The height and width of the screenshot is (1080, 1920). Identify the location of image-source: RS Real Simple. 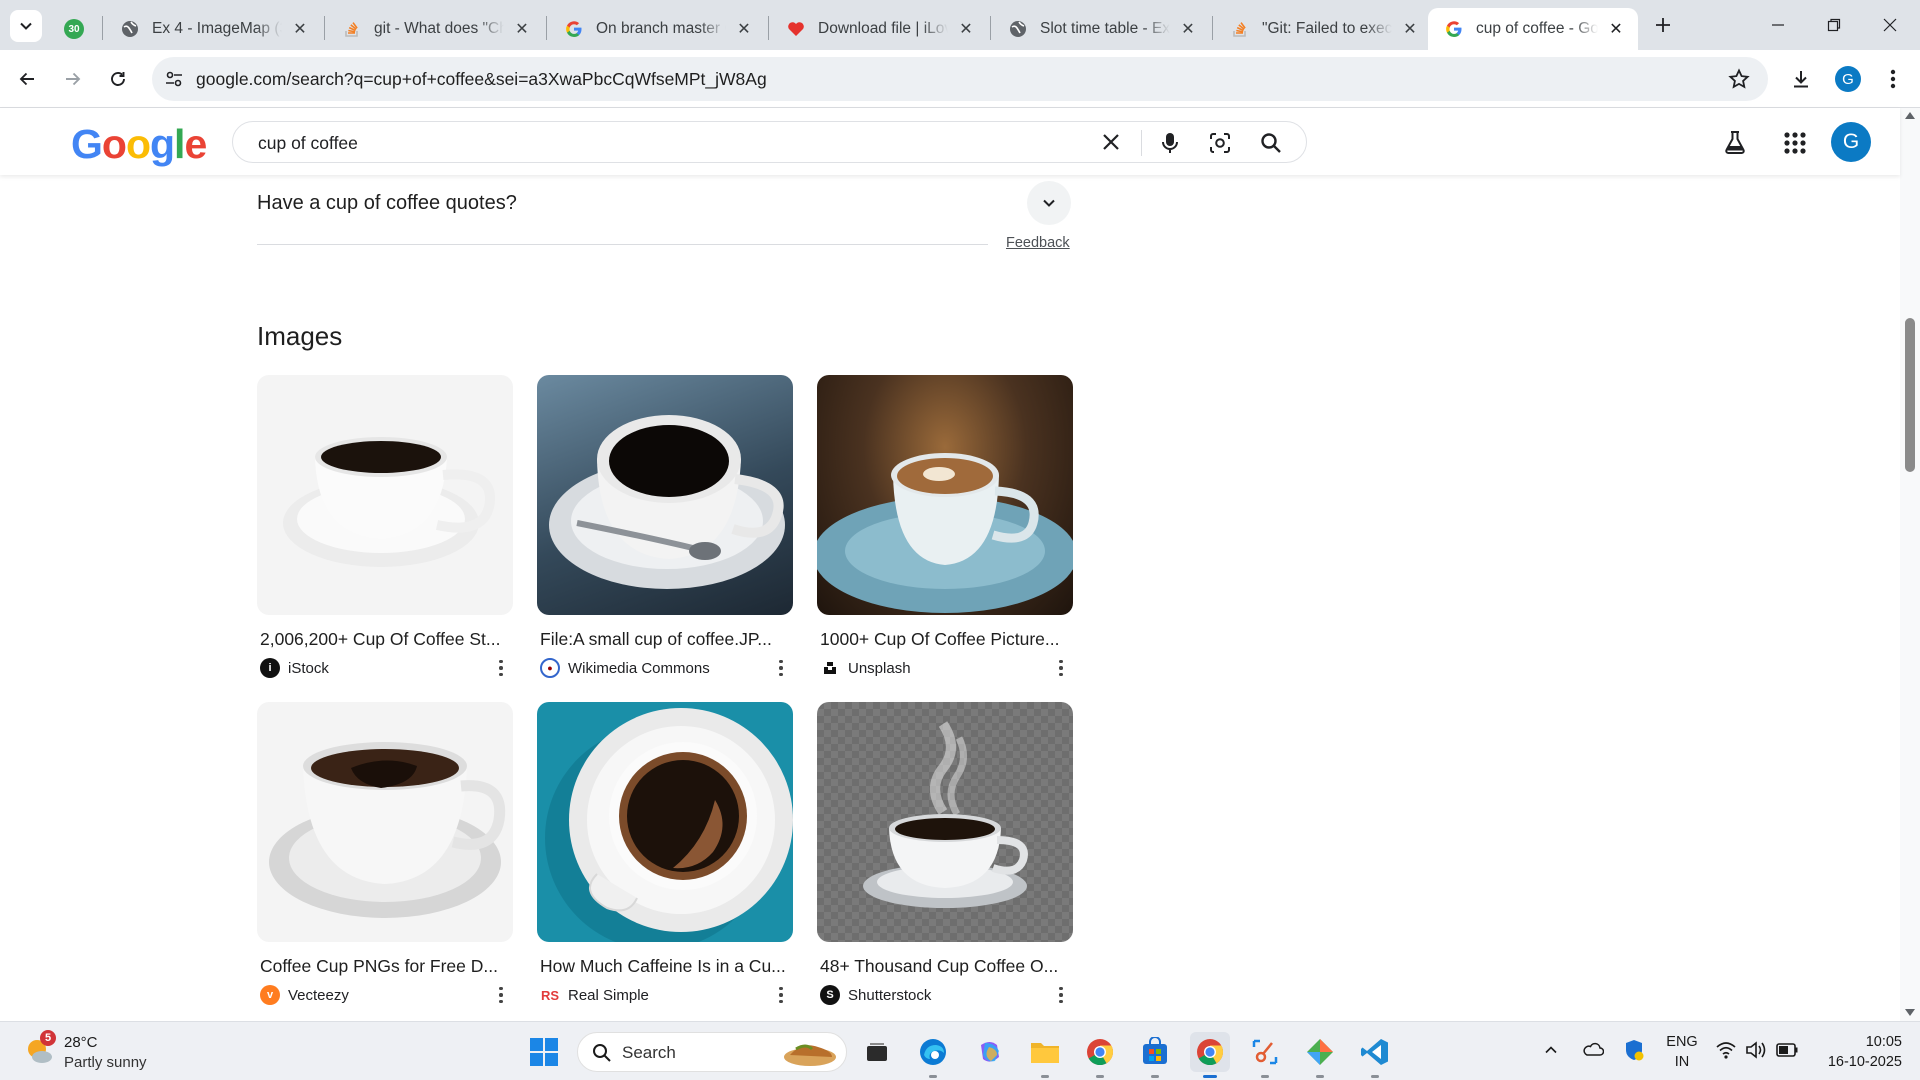
(594, 995).